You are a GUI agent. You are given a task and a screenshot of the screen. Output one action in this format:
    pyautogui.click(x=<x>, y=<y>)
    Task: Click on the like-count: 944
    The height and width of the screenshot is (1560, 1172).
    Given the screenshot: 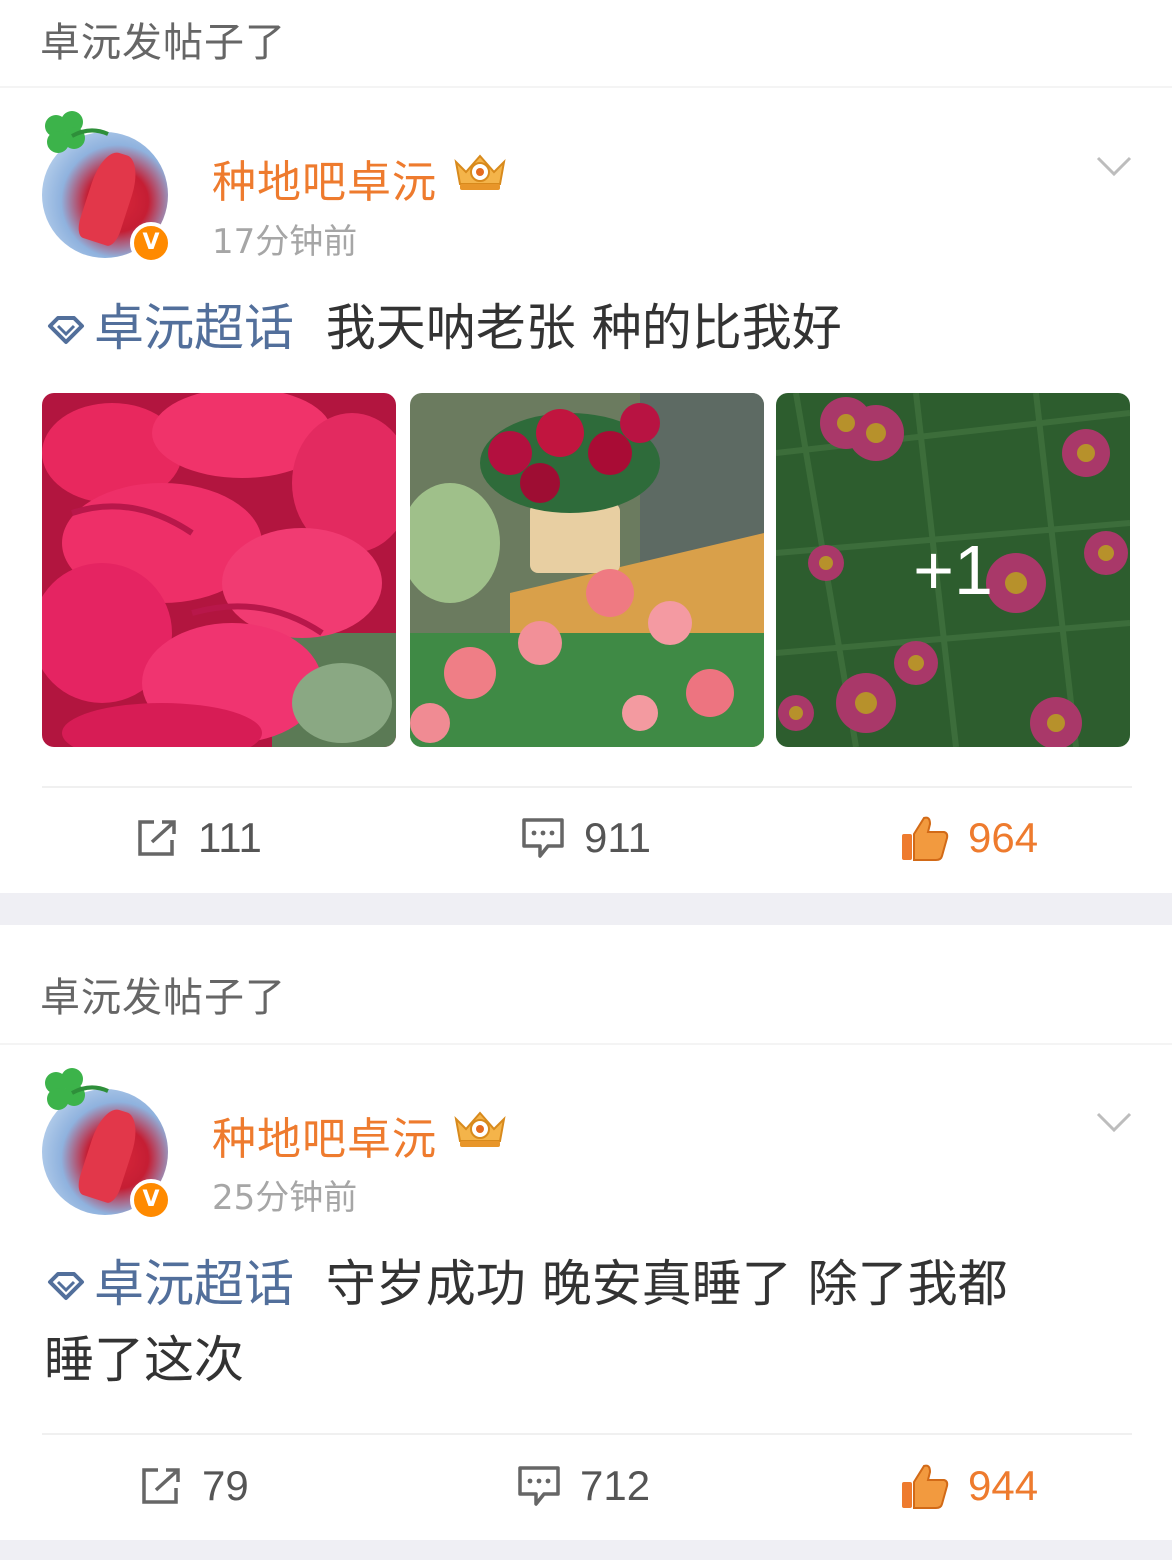 What is the action you would take?
    pyautogui.click(x=1003, y=1485)
    